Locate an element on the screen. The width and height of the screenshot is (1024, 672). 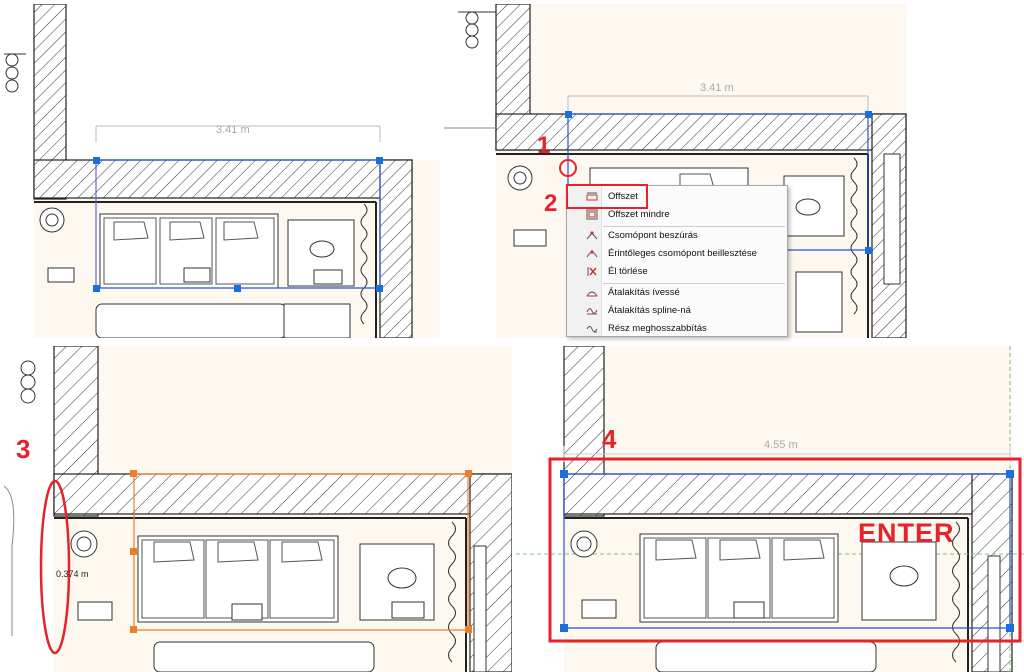
tangent-node-icon is located at coordinates (592, 254).